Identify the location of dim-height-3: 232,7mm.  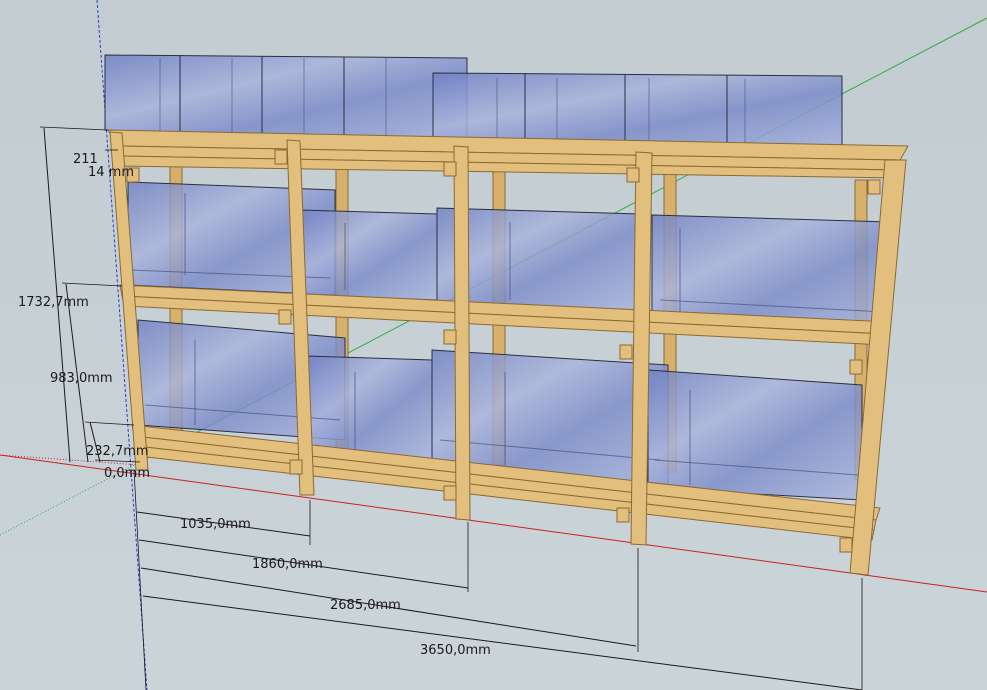
(117, 451).